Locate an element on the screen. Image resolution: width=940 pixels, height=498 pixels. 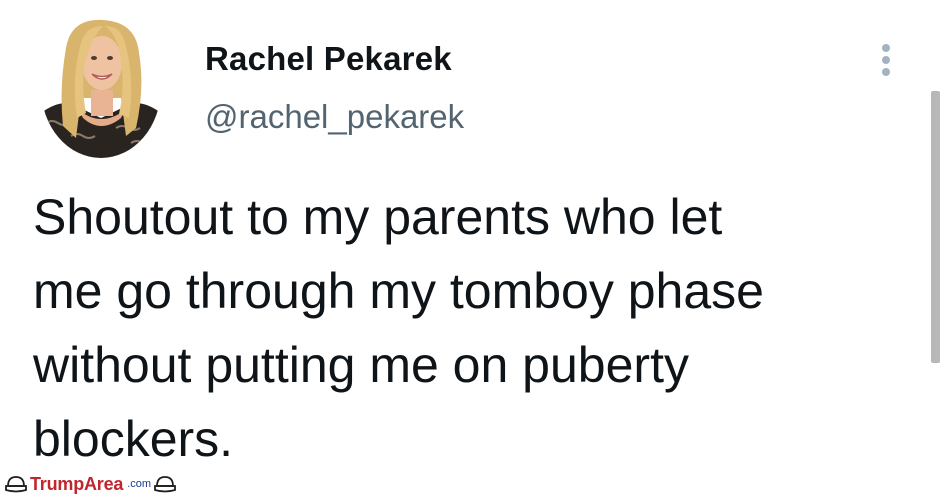
author-name: Rachel Pekarek is located at coordinates (328, 59).